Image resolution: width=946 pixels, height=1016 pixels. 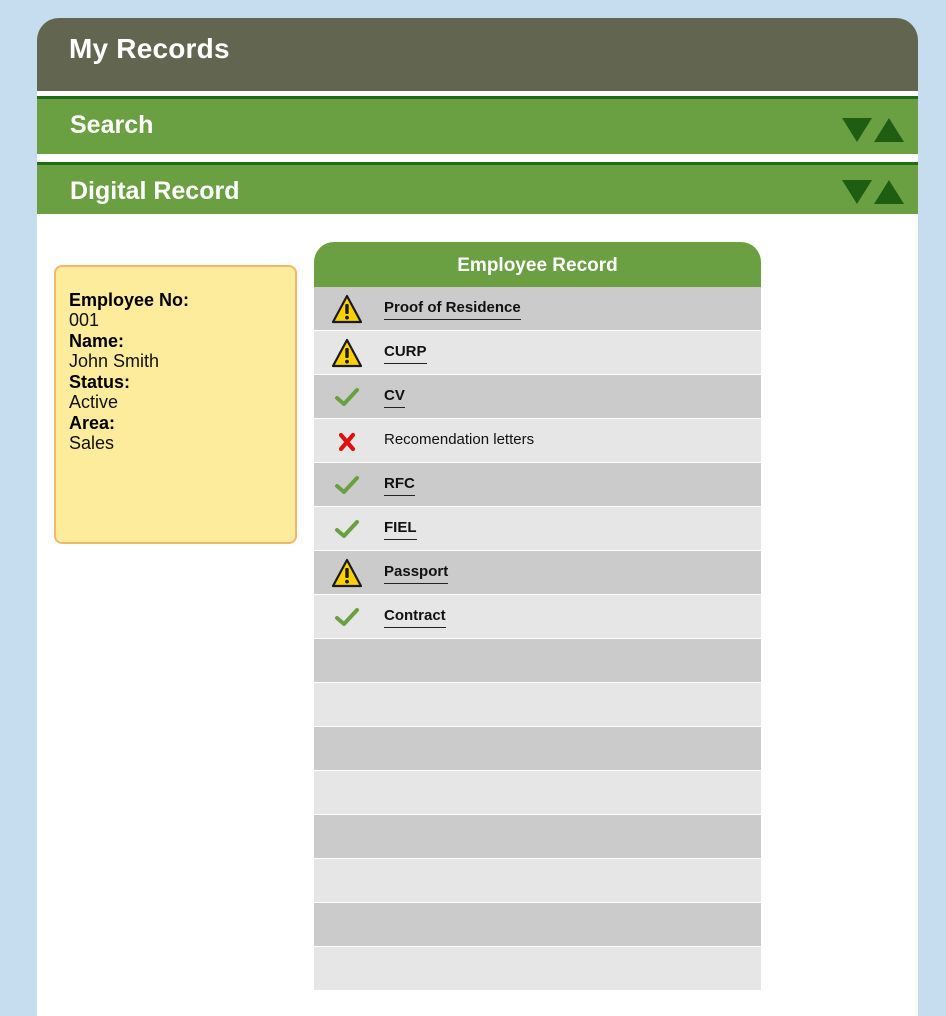 I want to click on employee-no-value: 001, so click(x=84, y=320).